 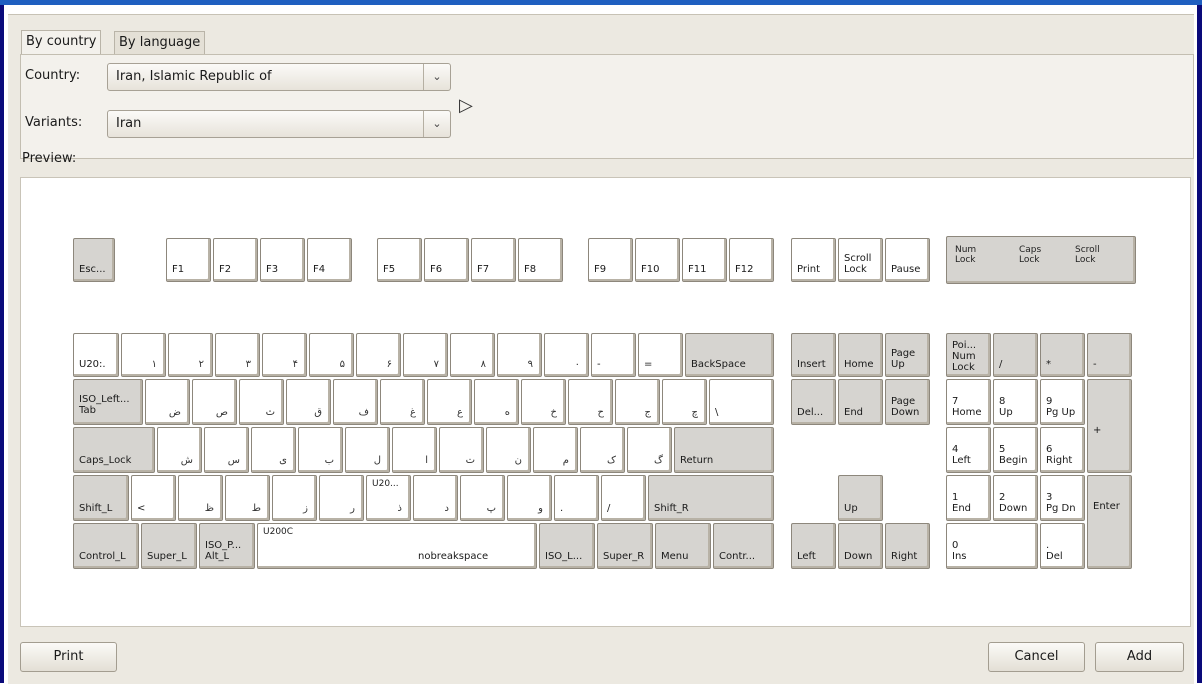 I want to click on key-shift-right: Shift_R, so click(x=711, y=498).